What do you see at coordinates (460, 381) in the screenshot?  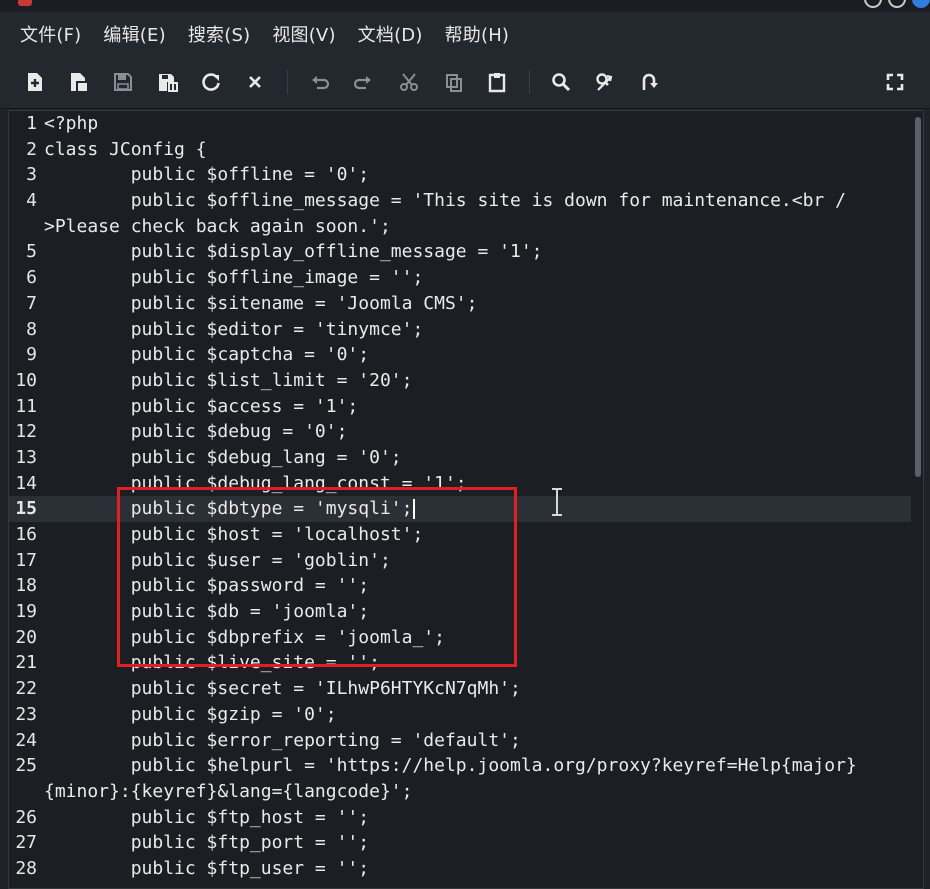 I see `code-line: 10 public $list_limit = '20';` at bounding box center [460, 381].